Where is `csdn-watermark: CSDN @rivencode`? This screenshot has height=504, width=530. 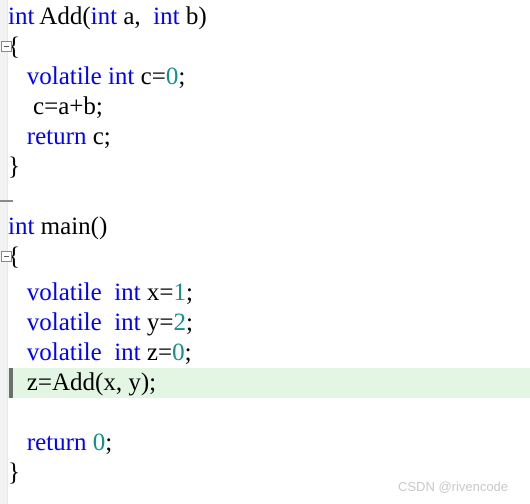
csdn-watermark: CSDN @rivencode is located at coordinates (453, 486).